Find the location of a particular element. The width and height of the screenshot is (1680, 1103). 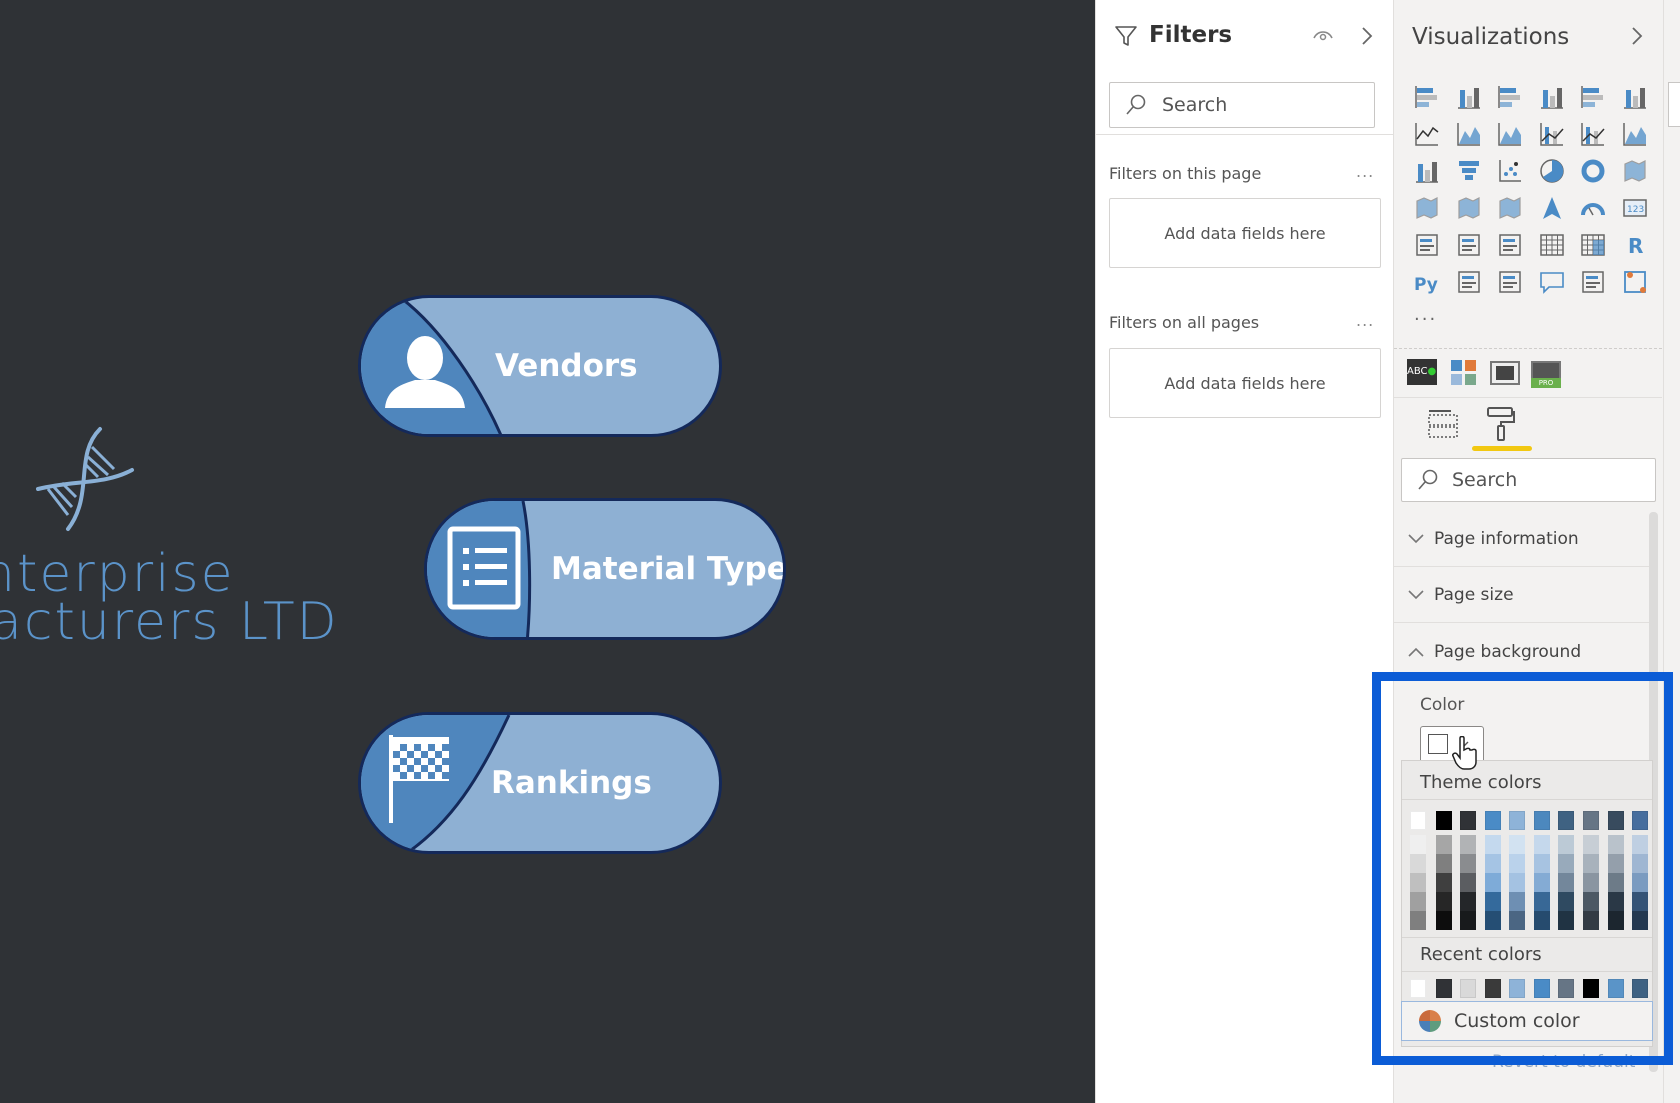

filters-title: Filters is located at coordinates (1191, 35).